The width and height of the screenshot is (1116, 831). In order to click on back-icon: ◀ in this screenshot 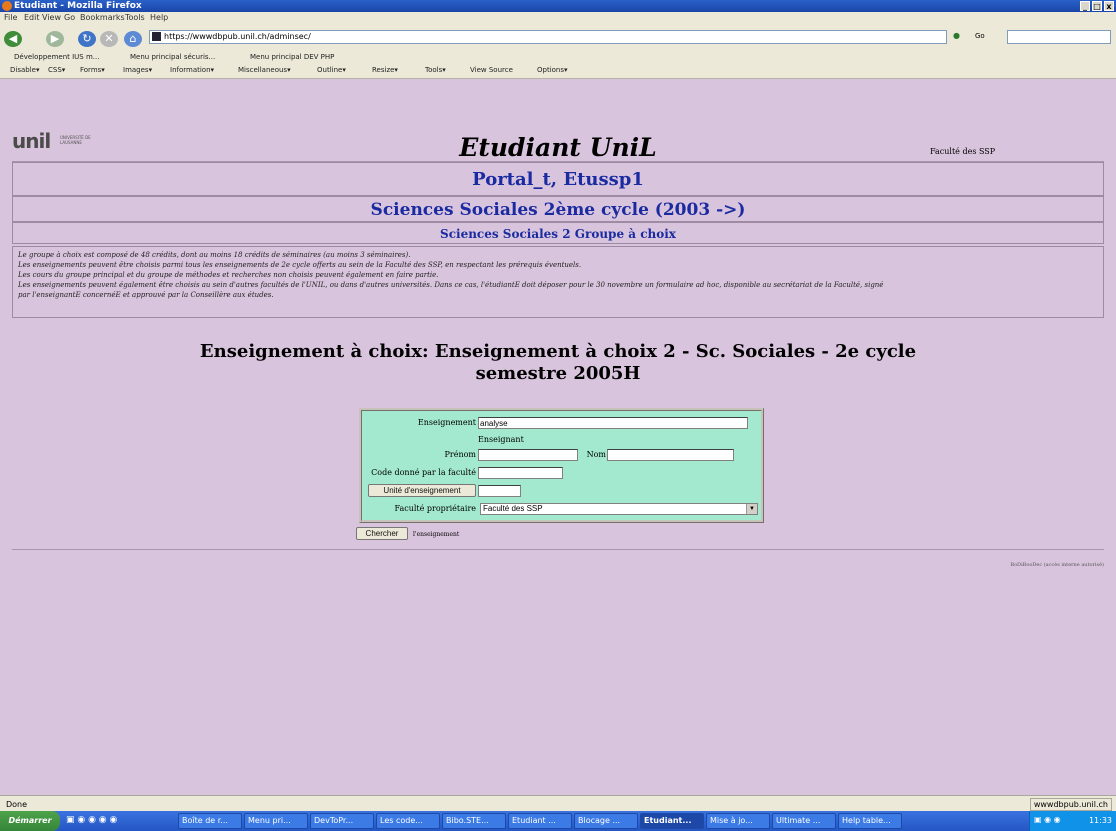, I will do `click(13, 39)`.